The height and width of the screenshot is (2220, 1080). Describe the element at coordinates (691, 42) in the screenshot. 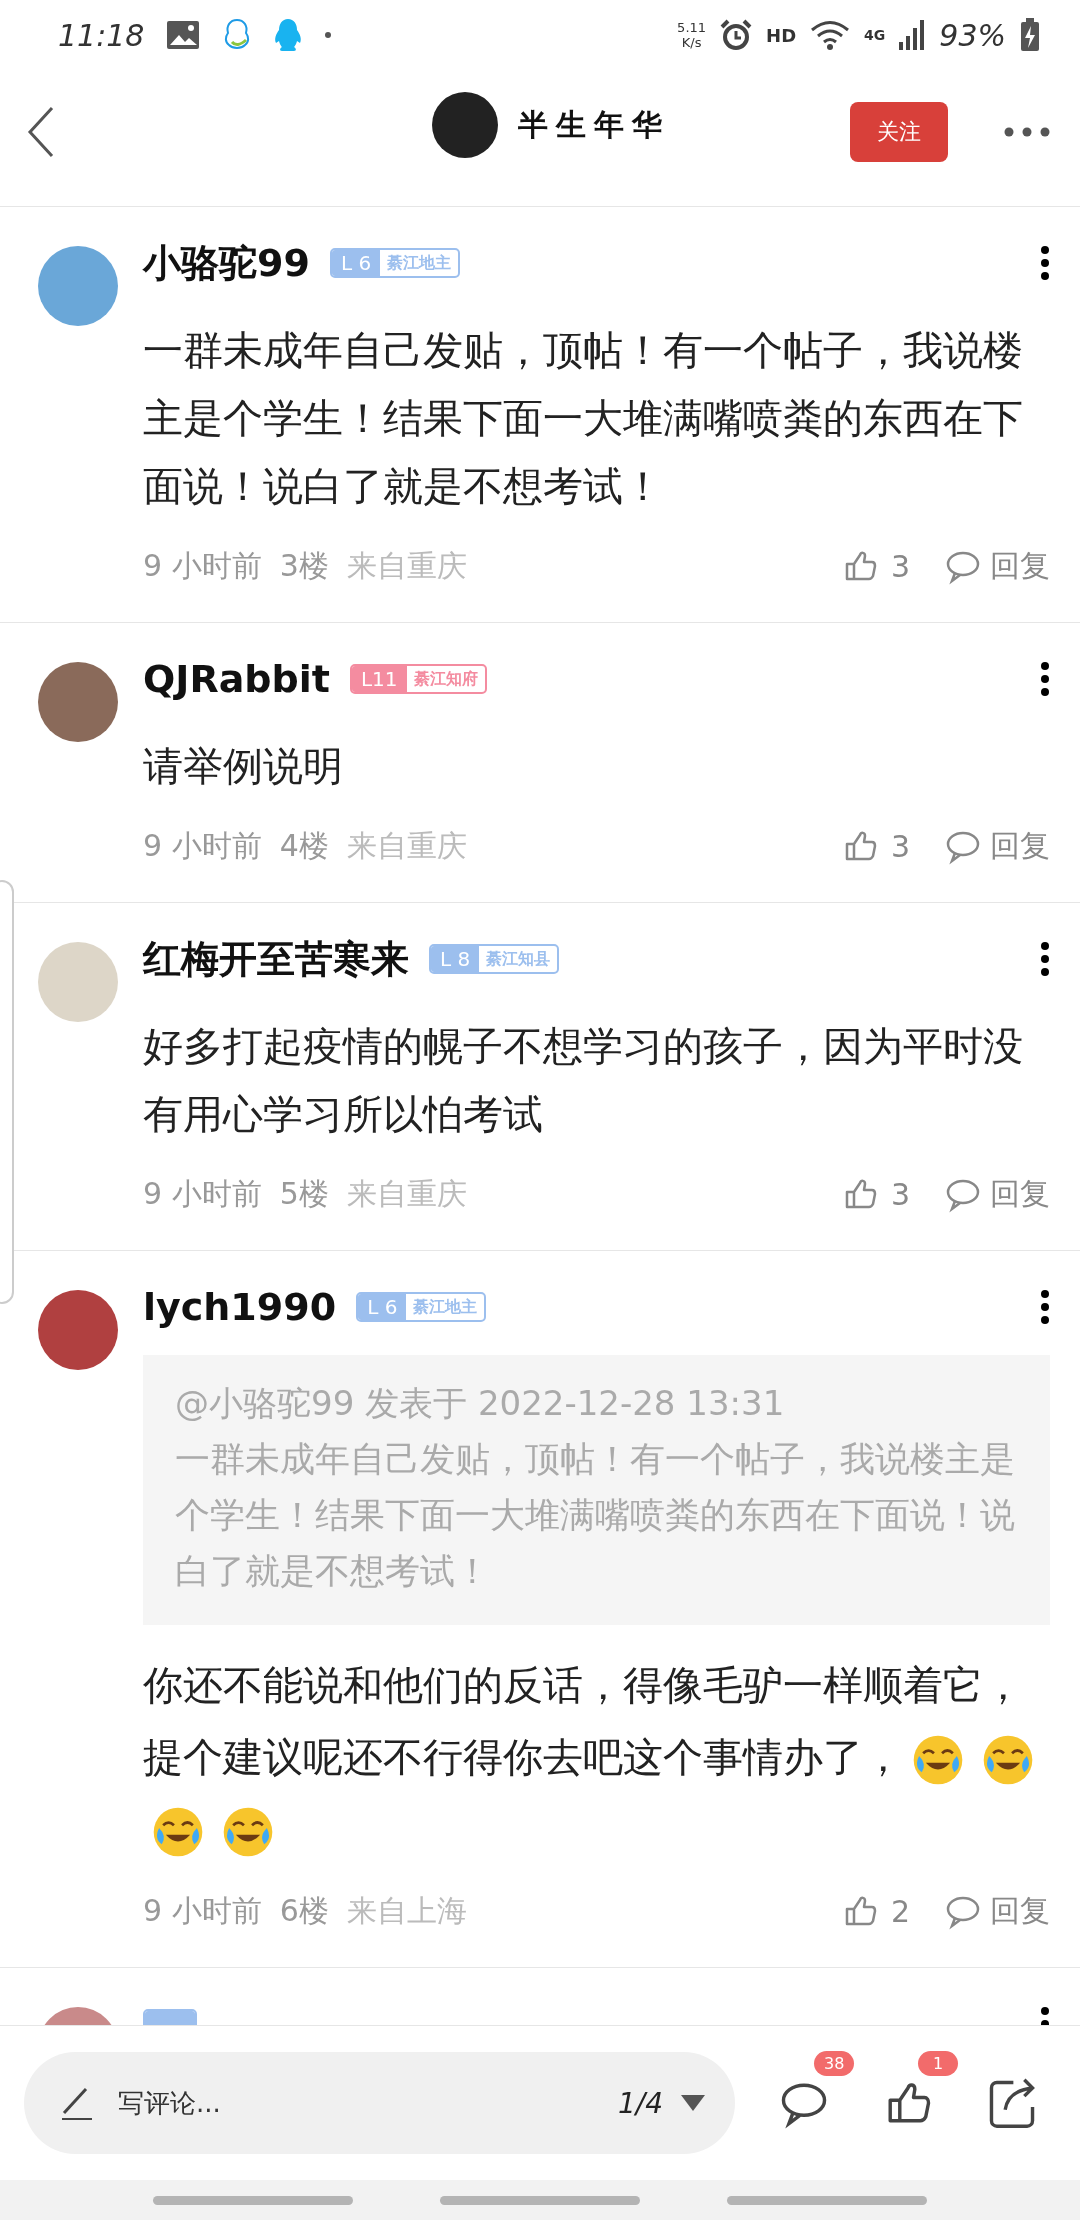

I see `speed-unit: K/s` at that location.